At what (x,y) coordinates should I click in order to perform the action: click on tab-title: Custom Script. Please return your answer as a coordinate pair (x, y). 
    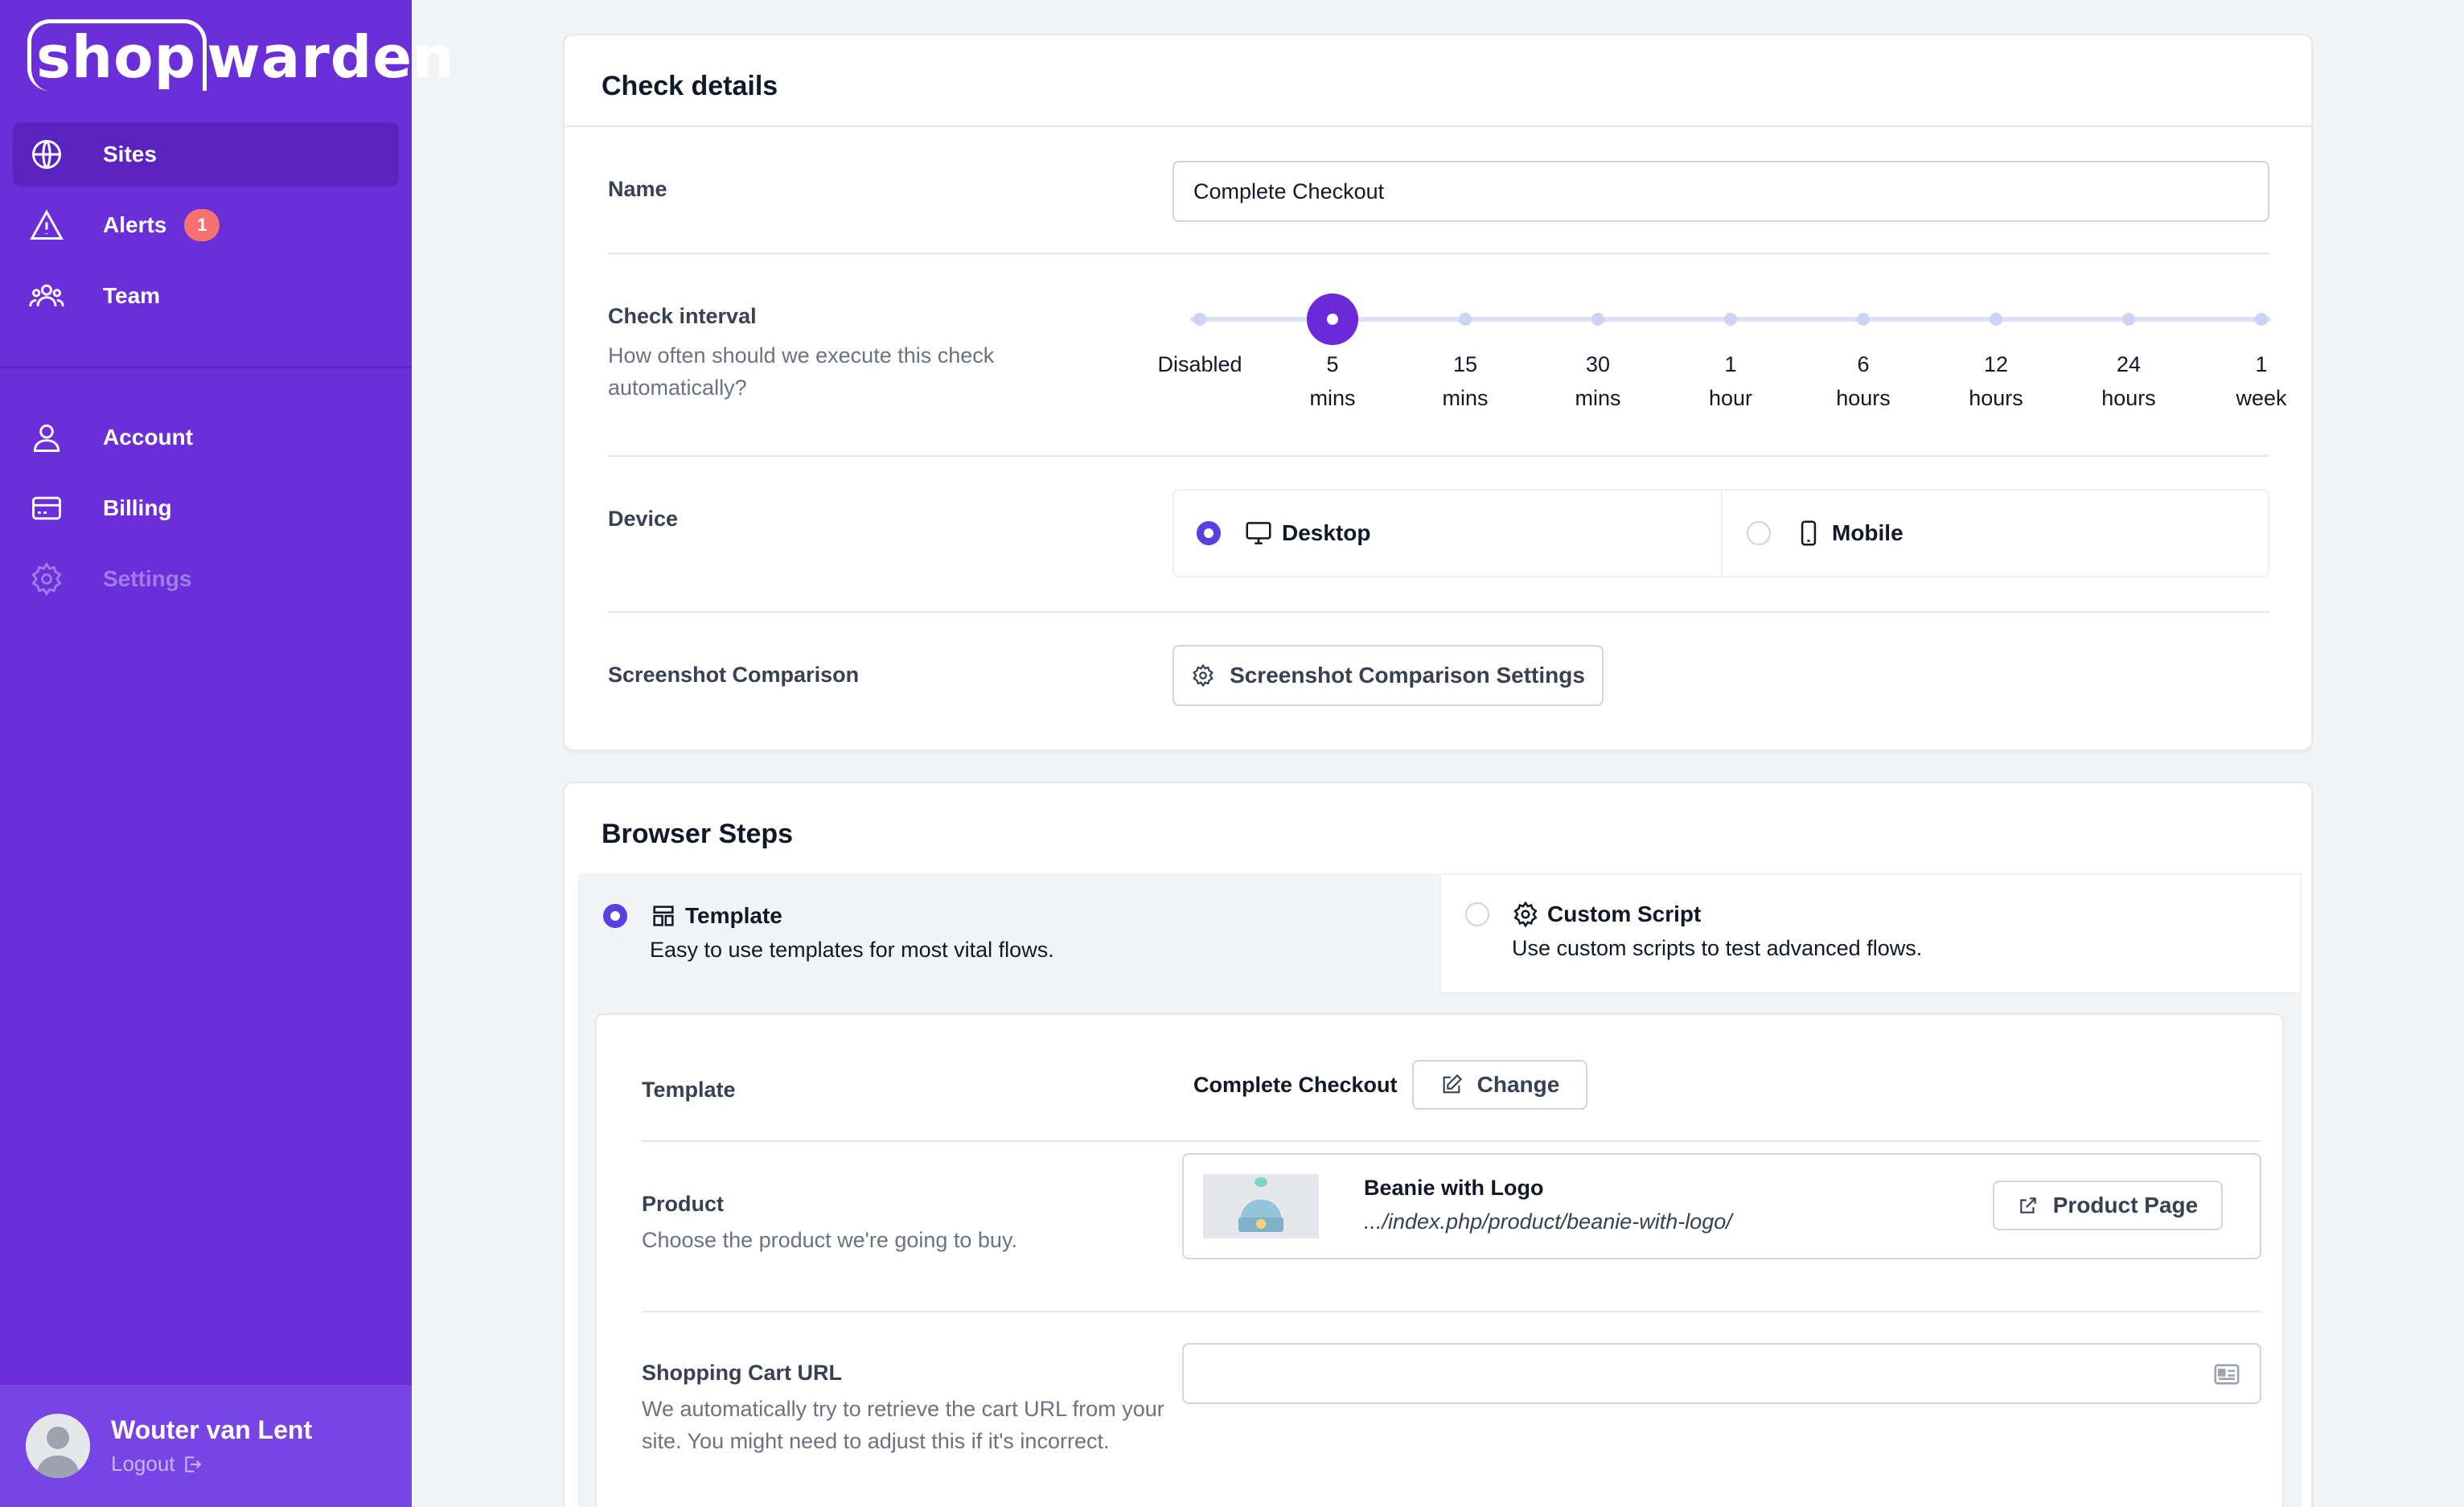
    Looking at the image, I should click on (1624, 914).